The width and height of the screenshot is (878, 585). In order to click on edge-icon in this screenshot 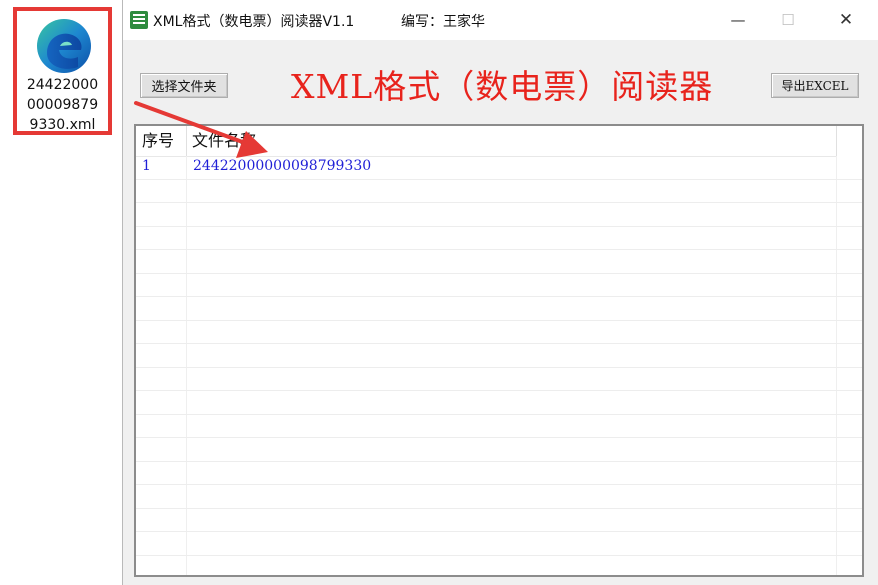, I will do `click(64, 46)`.